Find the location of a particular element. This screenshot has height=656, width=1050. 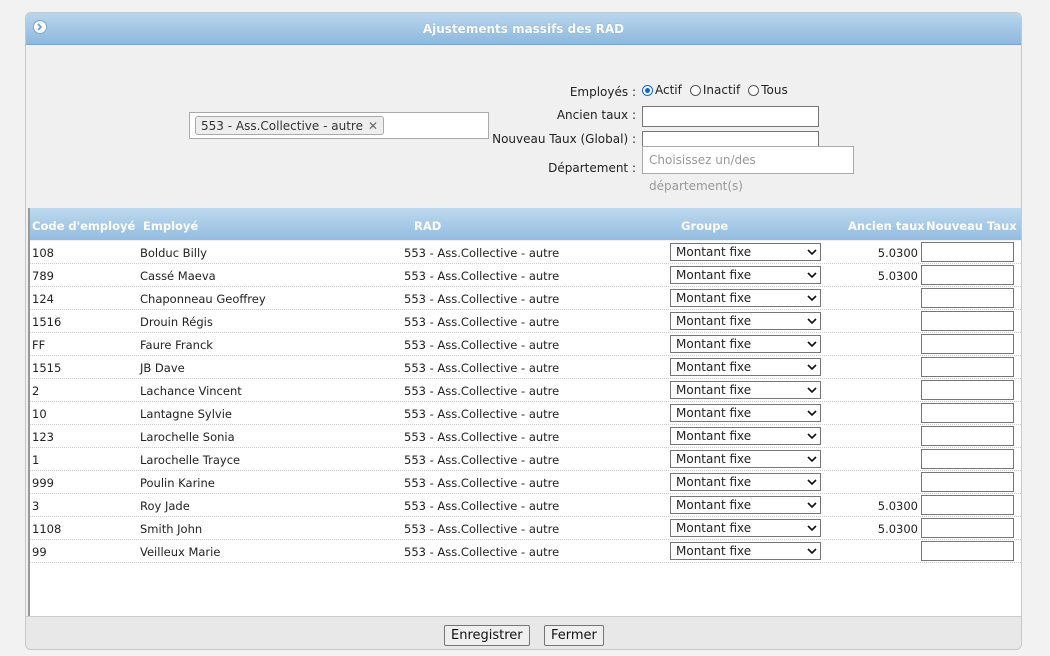

save-button: Enregistrer is located at coordinates (487, 635).